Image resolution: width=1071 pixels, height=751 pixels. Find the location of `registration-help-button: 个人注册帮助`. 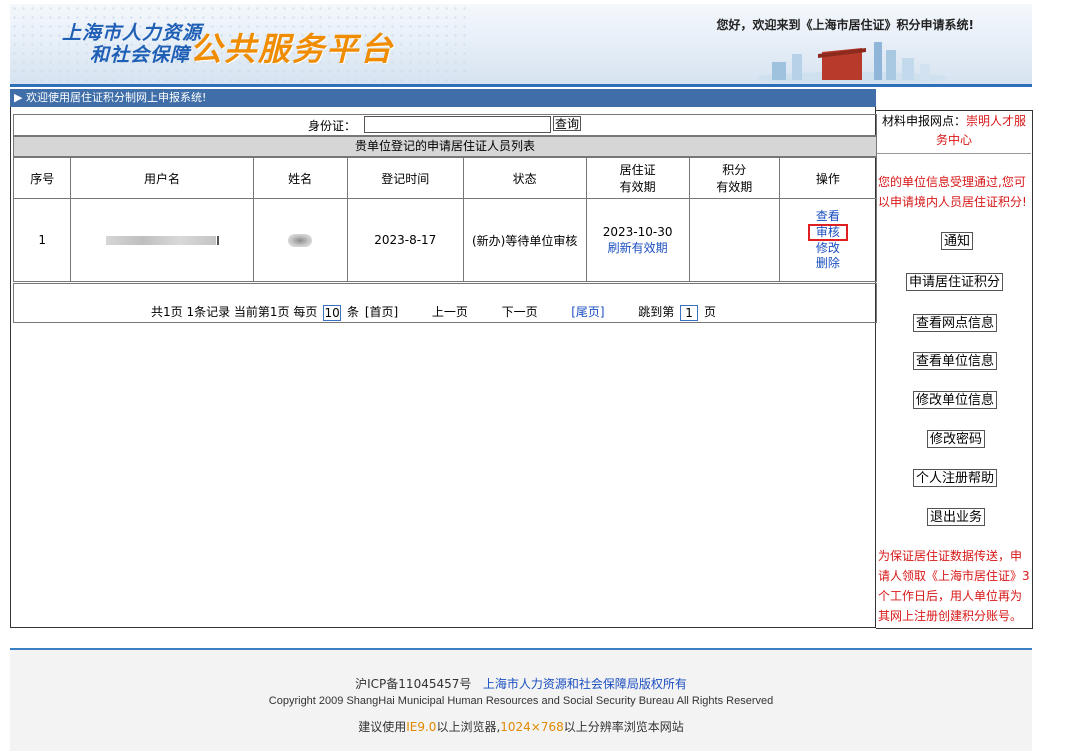

registration-help-button: 个人注册帮助 is located at coordinates (955, 478).